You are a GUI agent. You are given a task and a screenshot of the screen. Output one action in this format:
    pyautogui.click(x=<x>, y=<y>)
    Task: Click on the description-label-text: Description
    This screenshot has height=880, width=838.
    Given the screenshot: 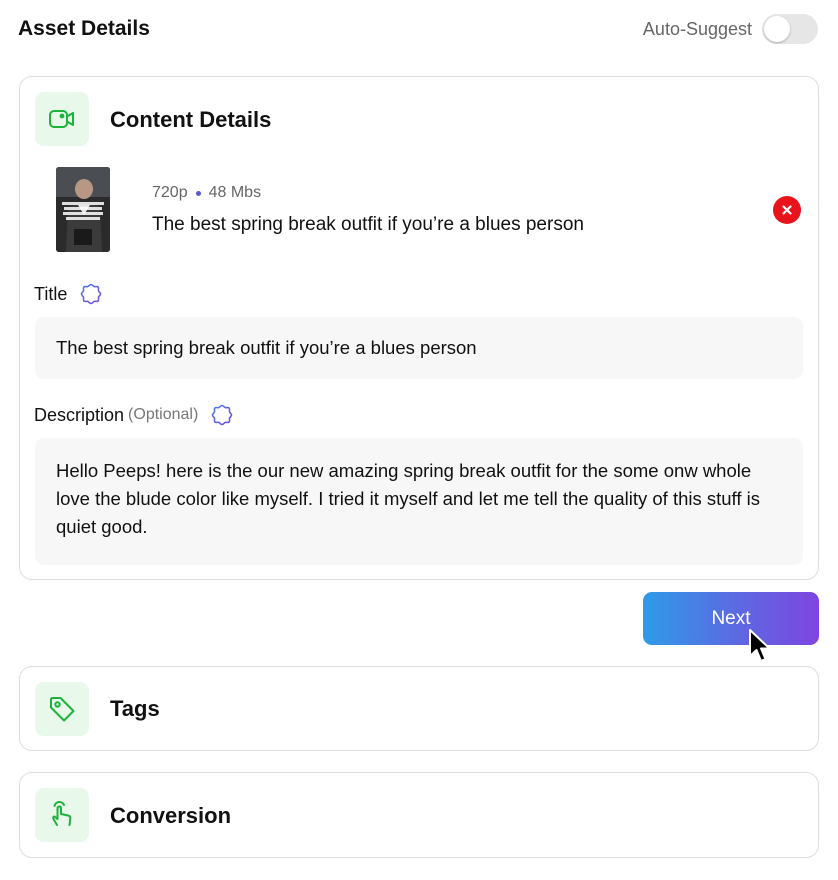 What is the action you would take?
    pyautogui.click(x=79, y=414)
    